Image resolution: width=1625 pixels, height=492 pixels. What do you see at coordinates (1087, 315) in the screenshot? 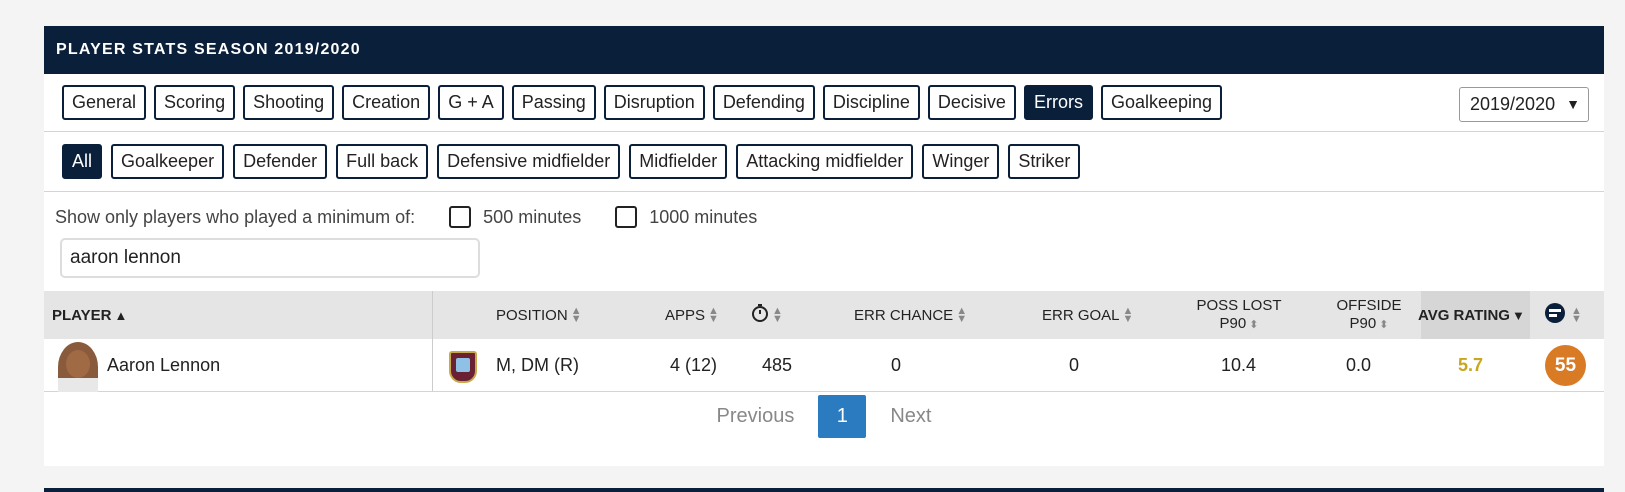
I see `col-err-goal: ERR GOAL ▲ ▼` at bounding box center [1087, 315].